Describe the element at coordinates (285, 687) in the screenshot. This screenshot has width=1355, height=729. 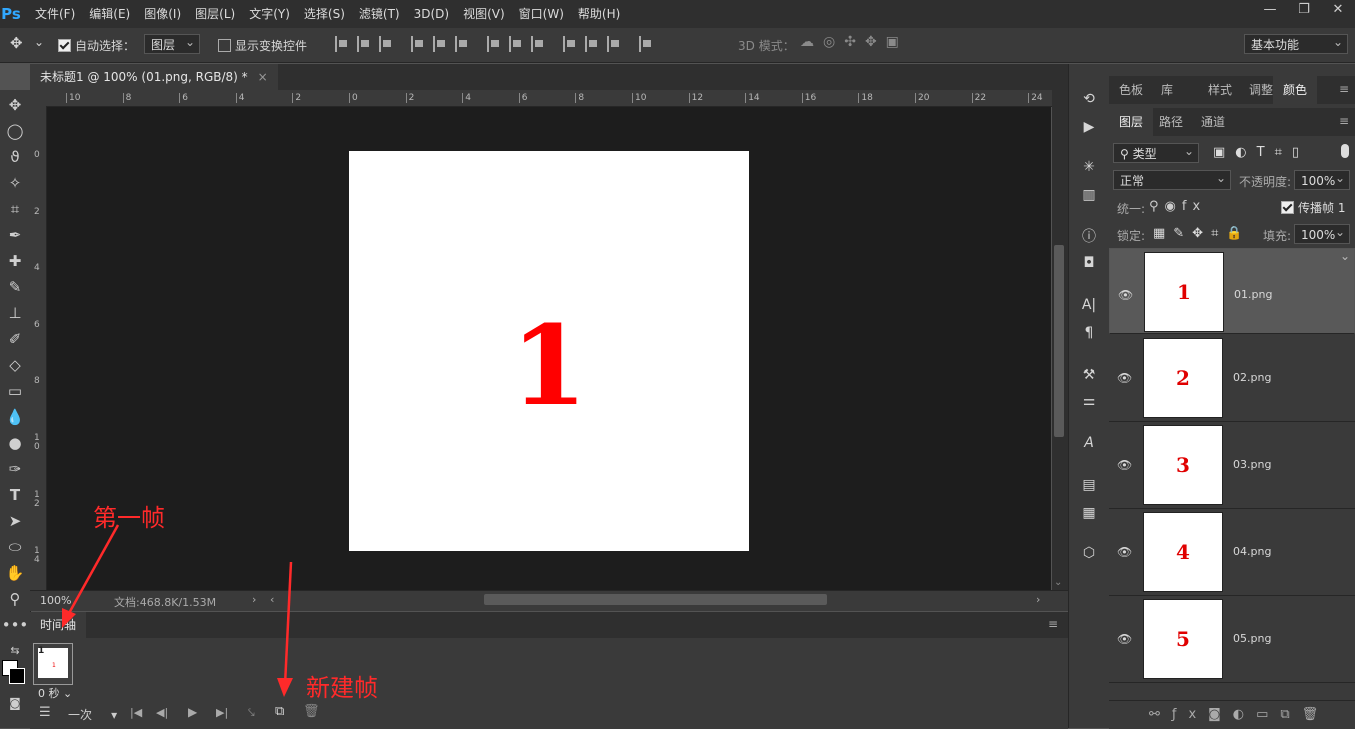
I see `new-frame-arrowhead` at that location.